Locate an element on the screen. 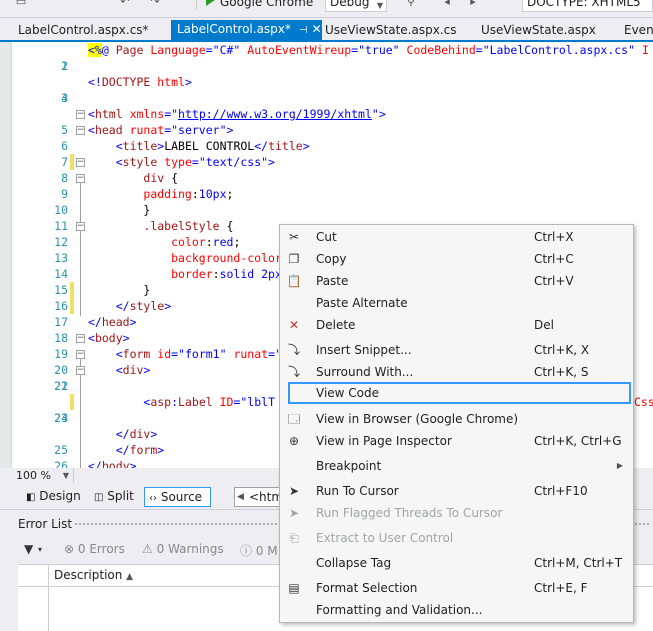  code-line: 2 is located at coordinates (326, 66).